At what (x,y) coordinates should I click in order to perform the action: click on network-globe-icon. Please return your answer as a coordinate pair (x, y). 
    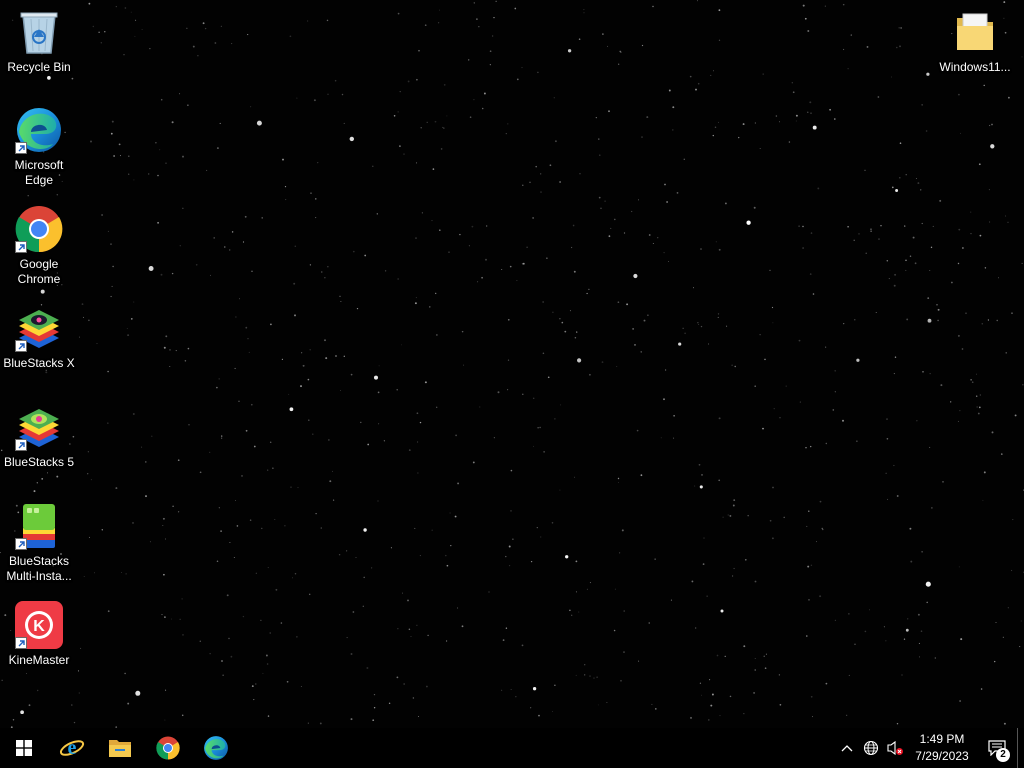
    Looking at the image, I should click on (871, 748).